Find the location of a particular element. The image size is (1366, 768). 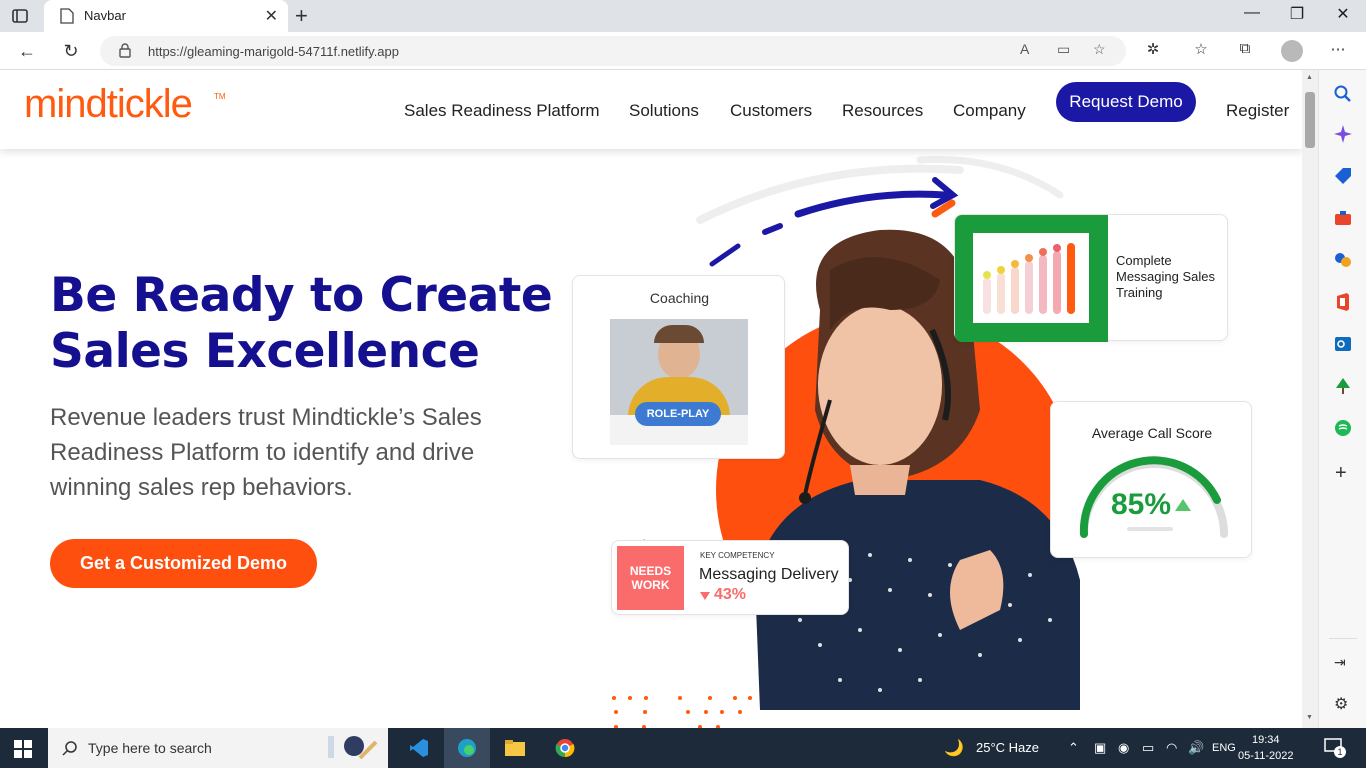

weather-icon: 🌙 is located at coordinates (954, 748).